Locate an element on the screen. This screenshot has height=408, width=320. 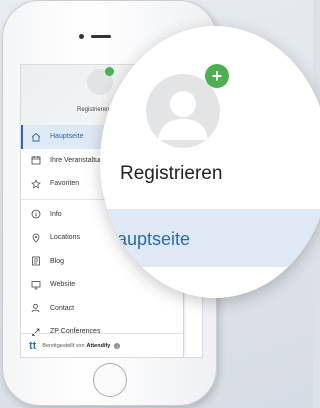
powered-by-text: Bereitgestellt von is located at coordinates (63, 346).